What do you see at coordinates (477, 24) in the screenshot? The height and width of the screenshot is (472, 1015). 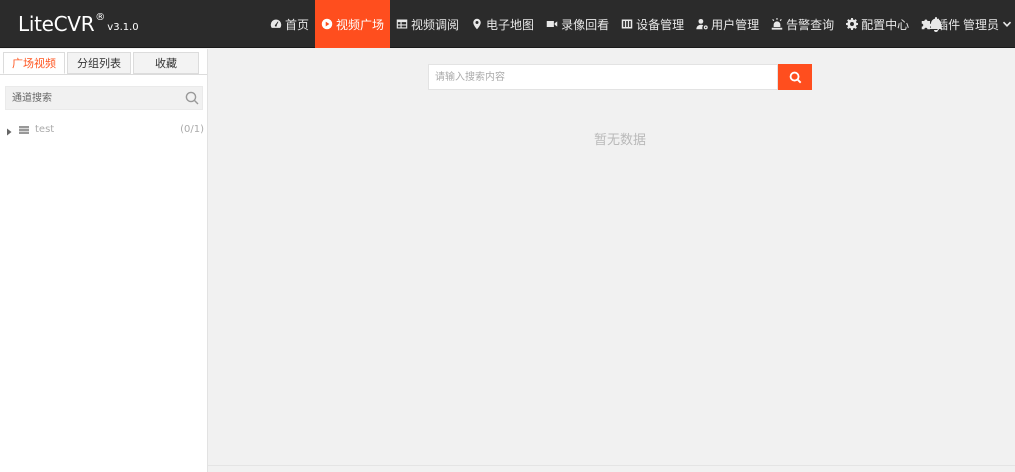 I see `map-marker-icon` at bounding box center [477, 24].